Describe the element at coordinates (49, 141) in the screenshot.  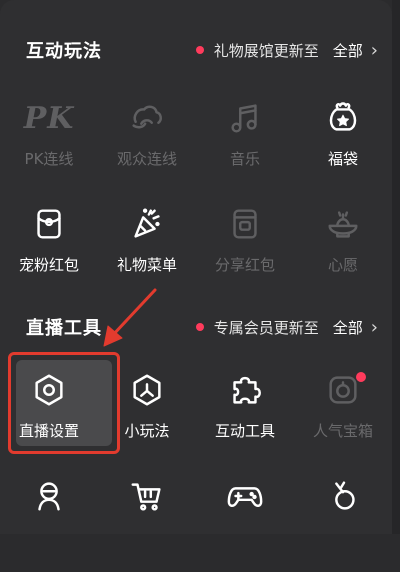
I see `grid-item-pk: PK PK连线` at that location.